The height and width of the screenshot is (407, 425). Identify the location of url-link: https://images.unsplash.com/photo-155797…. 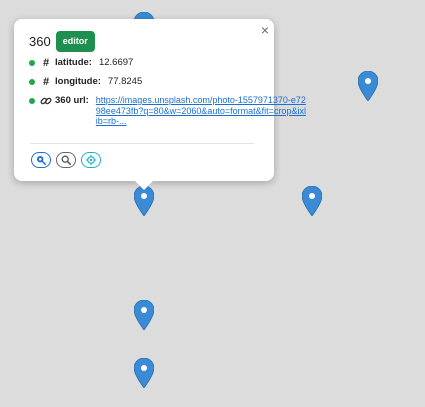
(202, 111).